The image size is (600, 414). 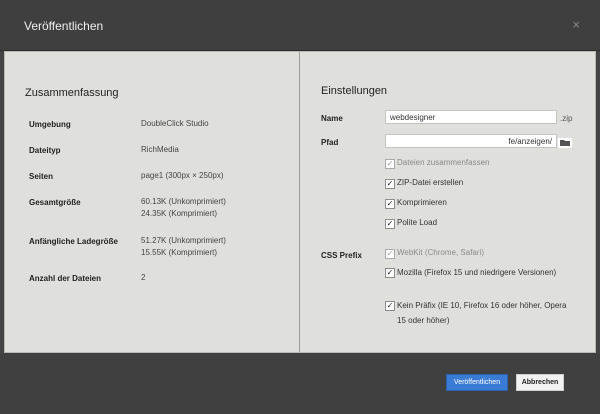 I want to click on settings-title: Einstellungen, so click(x=354, y=91).